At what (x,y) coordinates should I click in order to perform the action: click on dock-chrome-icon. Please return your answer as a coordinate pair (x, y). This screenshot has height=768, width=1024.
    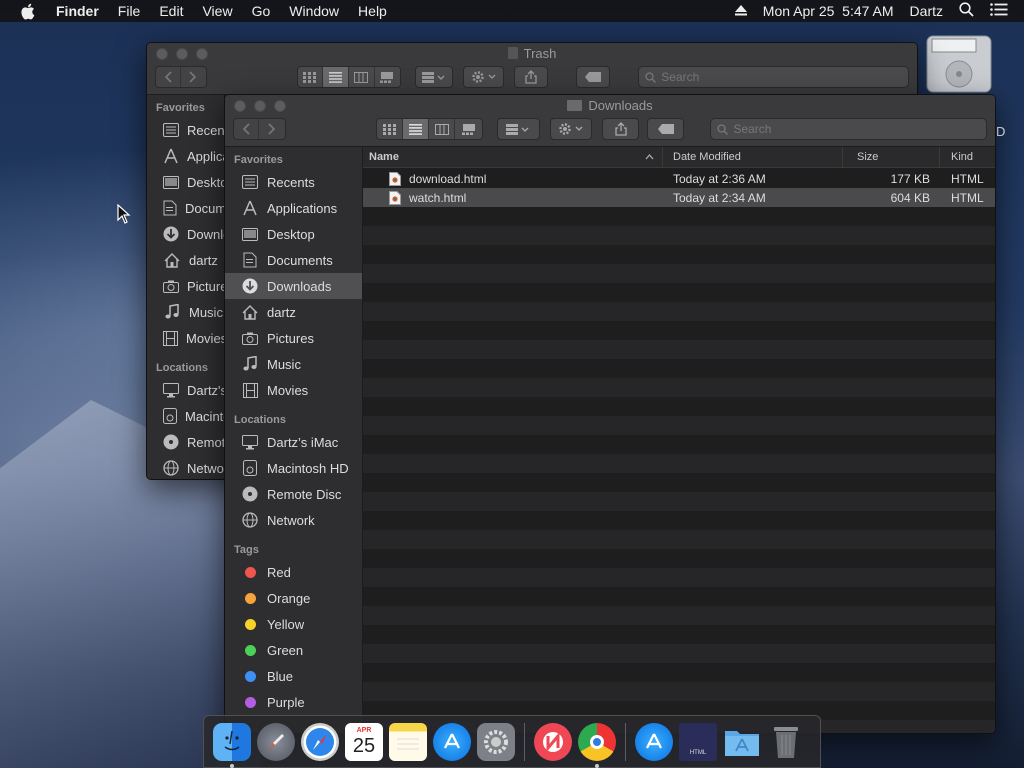
    Looking at the image, I should click on (597, 745).